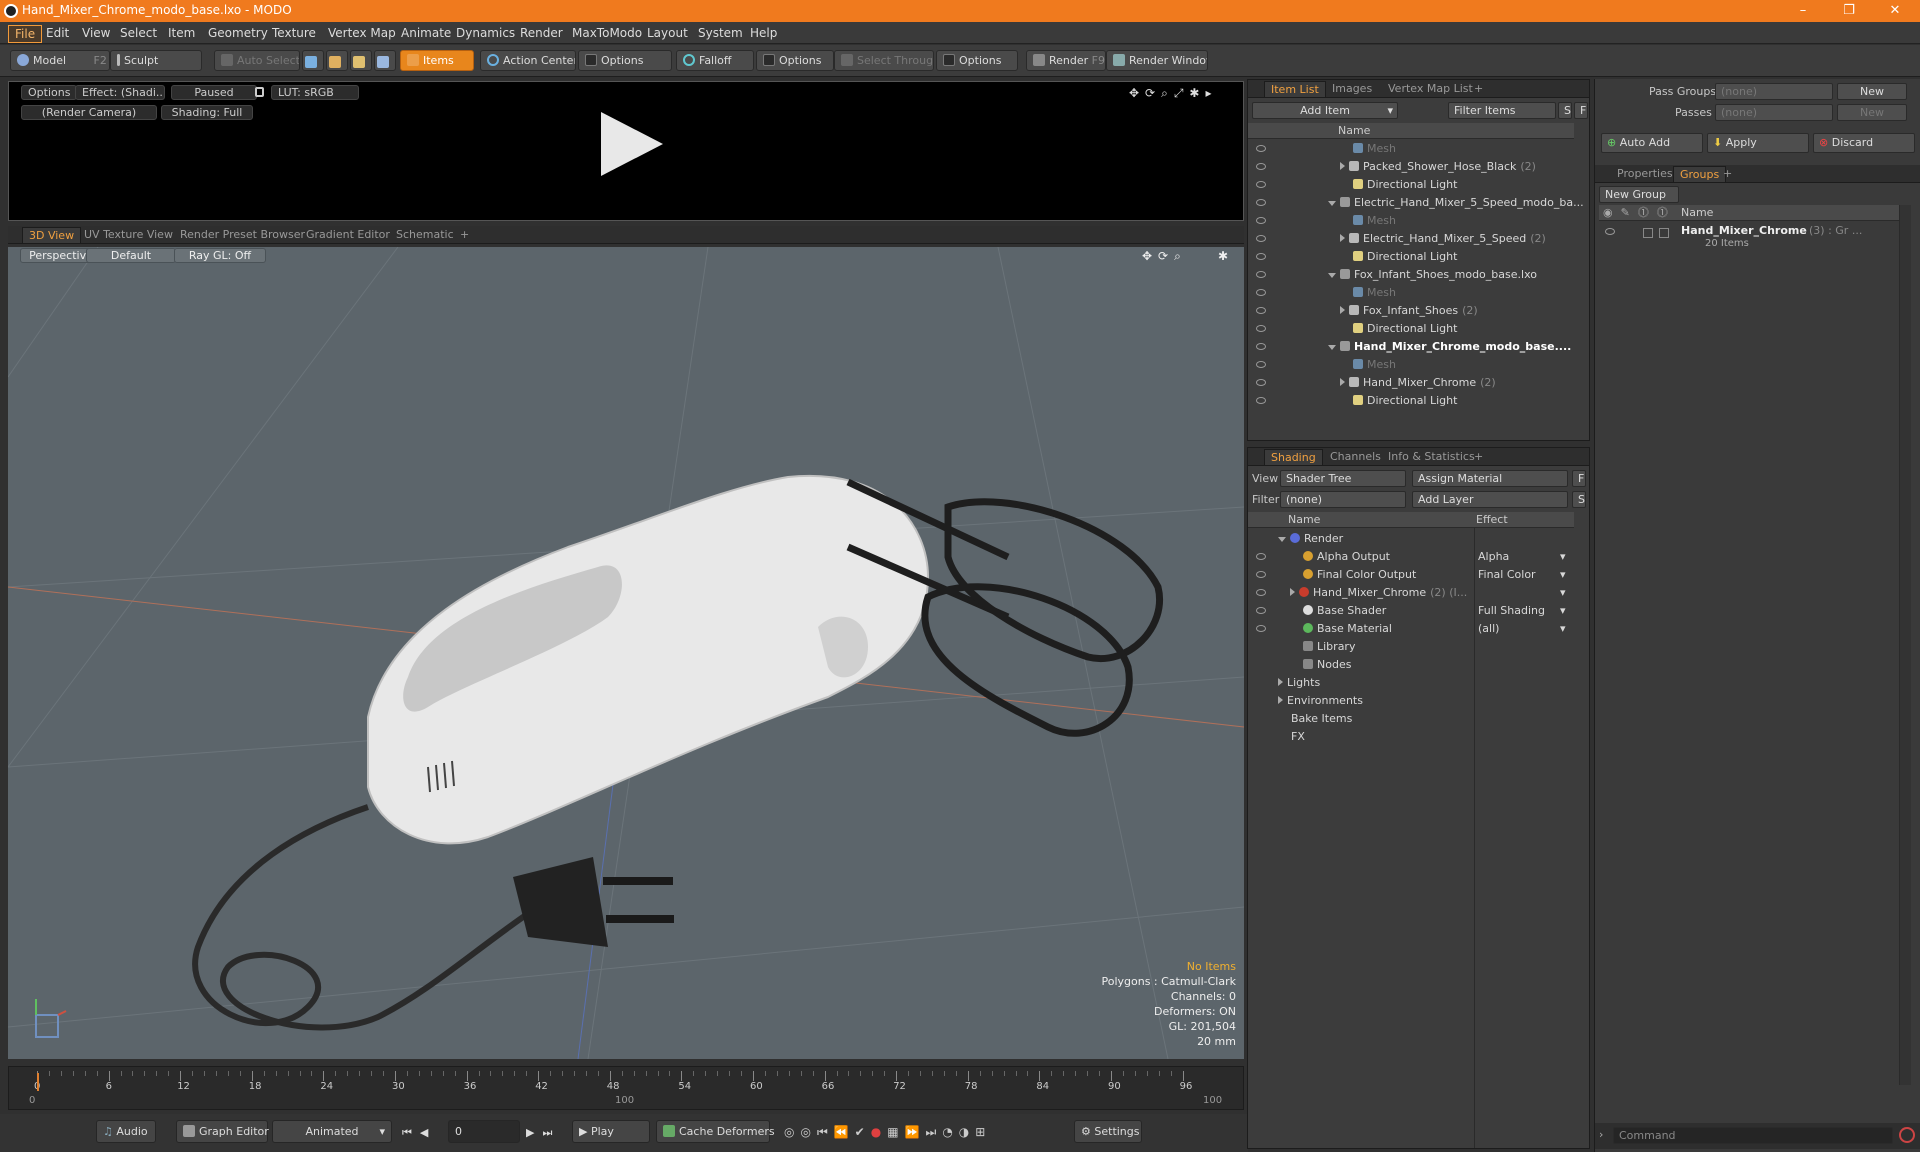 The width and height of the screenshot is (1920, 1152). I want to click on groups-scrollbar, so click(1905, 645).